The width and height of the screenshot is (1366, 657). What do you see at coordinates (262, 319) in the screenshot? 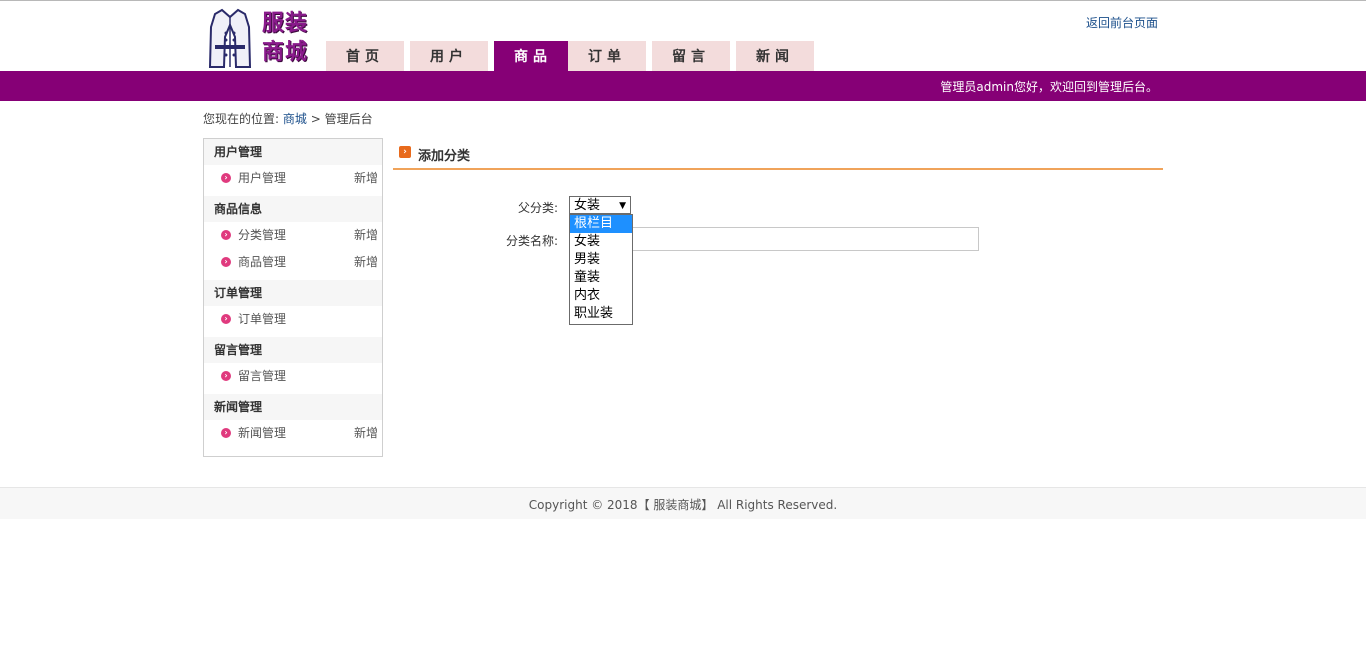
I see `sidebar-link: 订单管理` at bounding box center [262, 319].